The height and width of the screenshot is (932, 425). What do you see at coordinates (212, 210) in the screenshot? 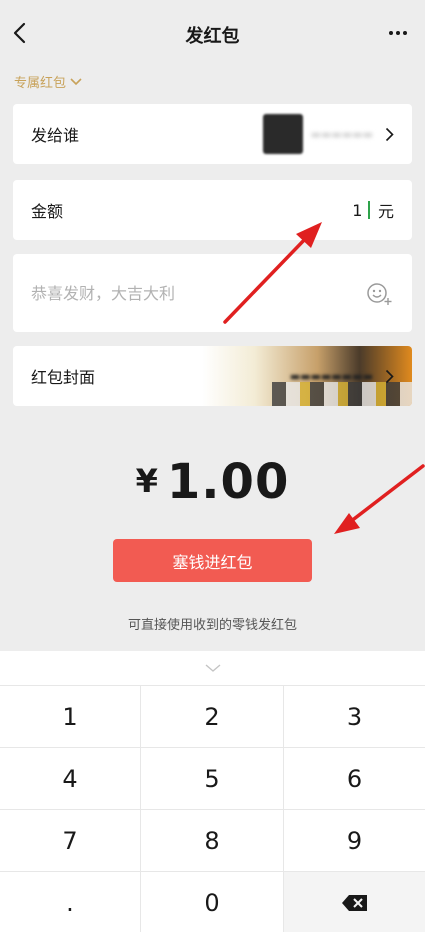
I see `amount-row: 金额 1 元` at bounding box center [212, 210].